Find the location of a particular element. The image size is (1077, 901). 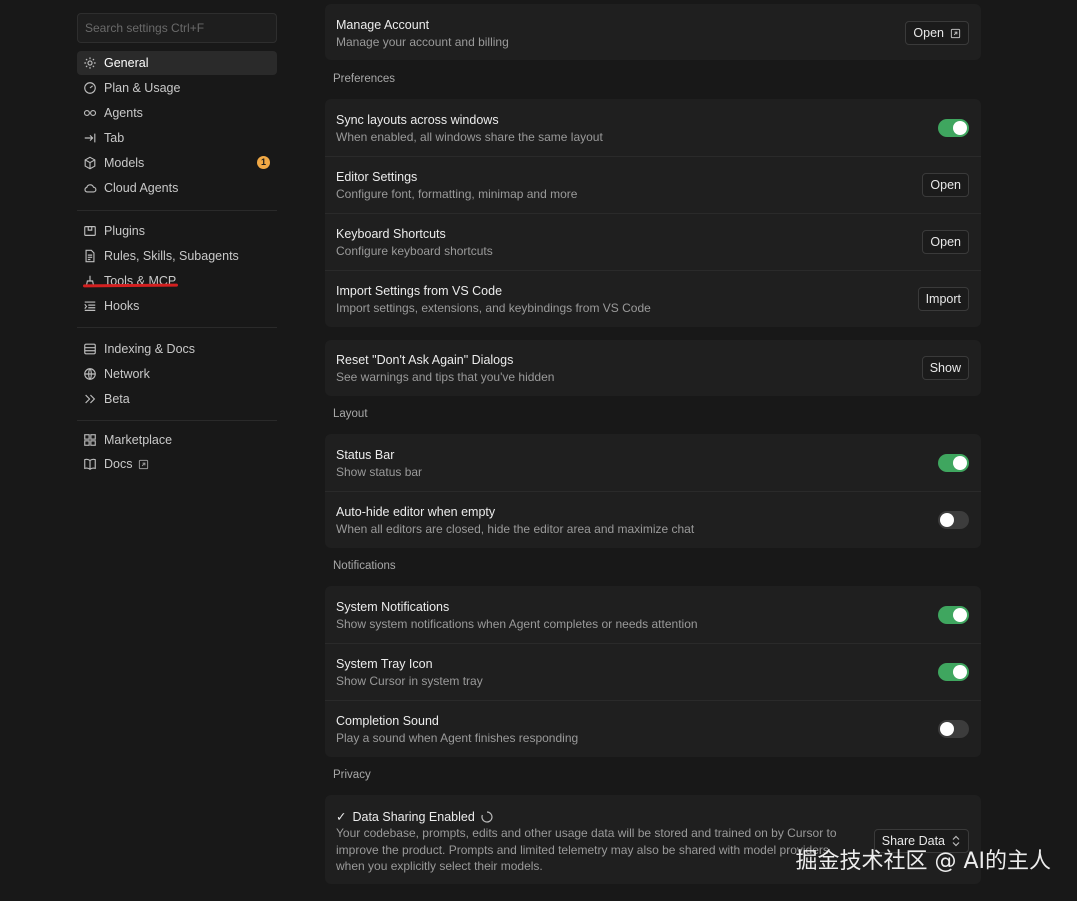

sidebar-item-hooks: Hooks is located at coordinates (177, 306).